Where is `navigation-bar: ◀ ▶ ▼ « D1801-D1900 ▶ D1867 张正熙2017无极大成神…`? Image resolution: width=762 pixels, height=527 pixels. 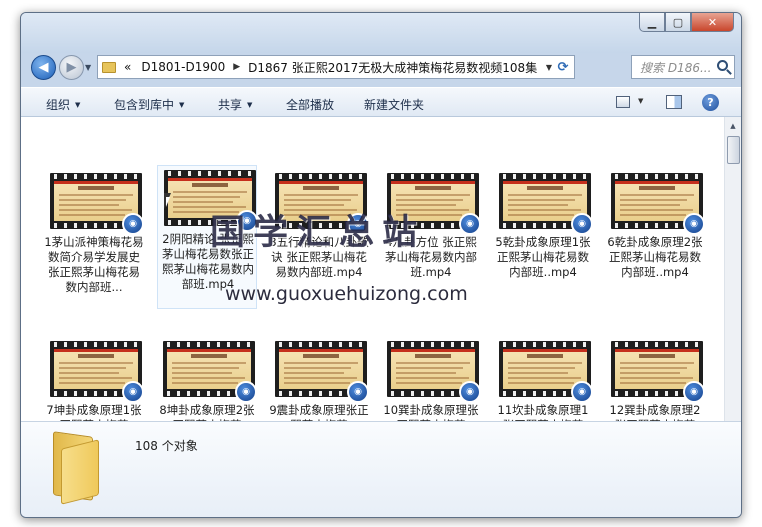 navigation-bar: ◀ ▶ ▼ « D1801-D1900 ▶ D1867 张正熙2017无极大成神… is located at coordinates (381, 68).